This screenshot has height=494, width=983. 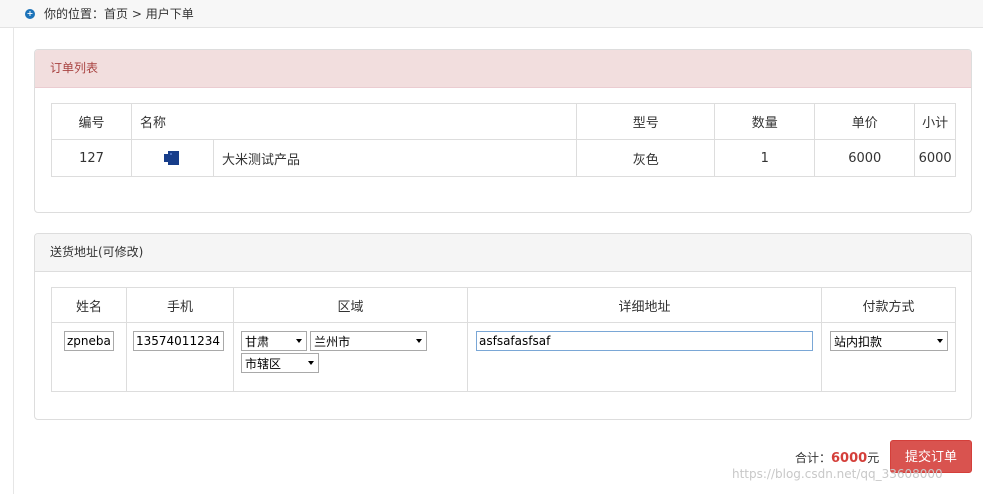 I want to click on breadcrumb: + 你的位置： 首页 > 用户下单, so click(x=109, y=13).